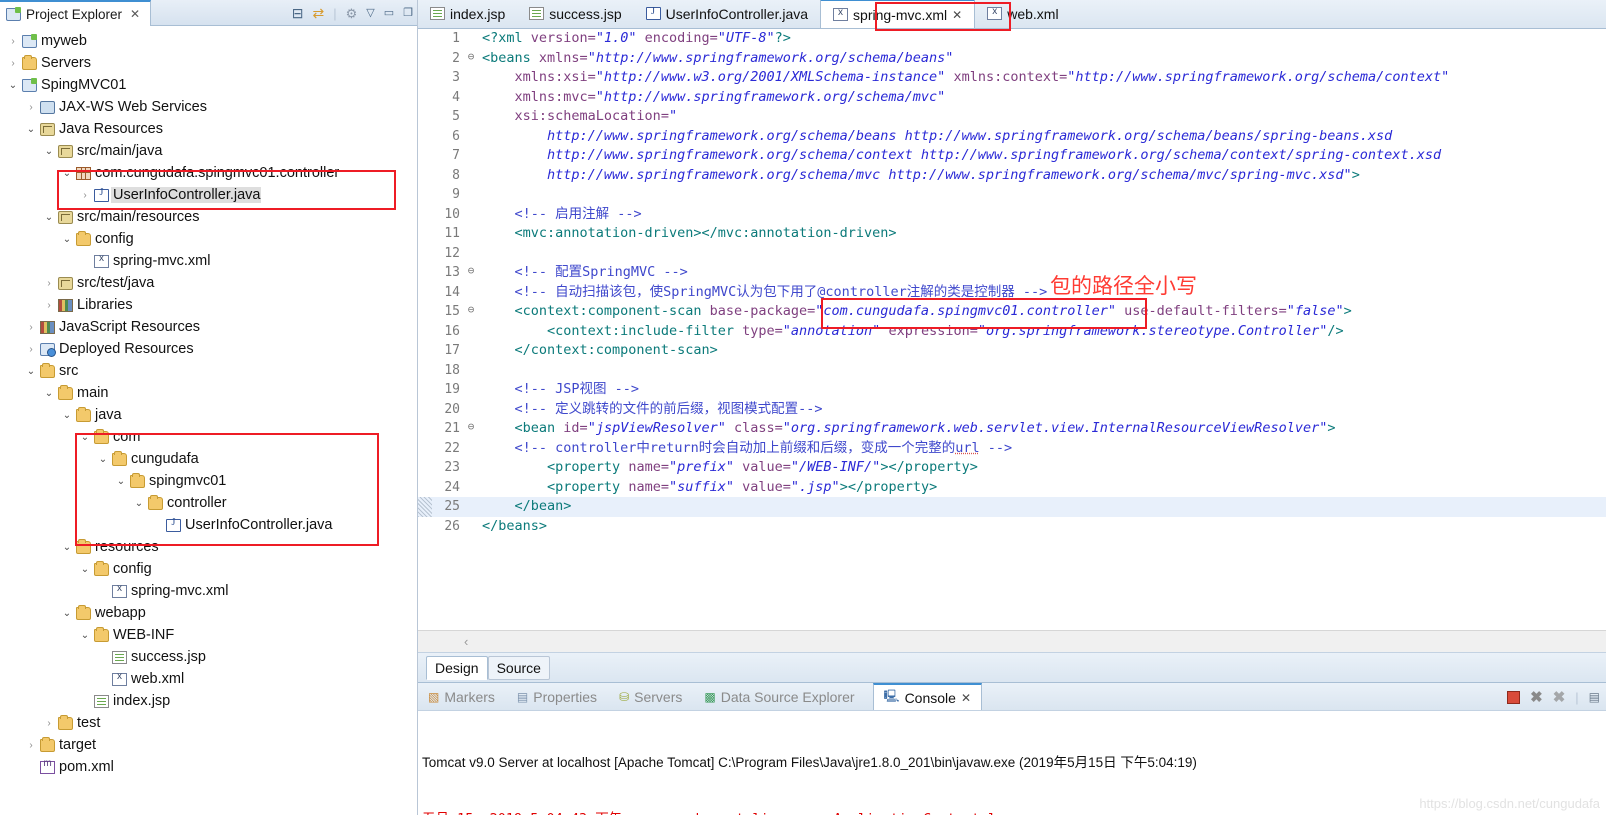  I want to click on editor-tab-web-xml: web.xml, so click(1022, 14).